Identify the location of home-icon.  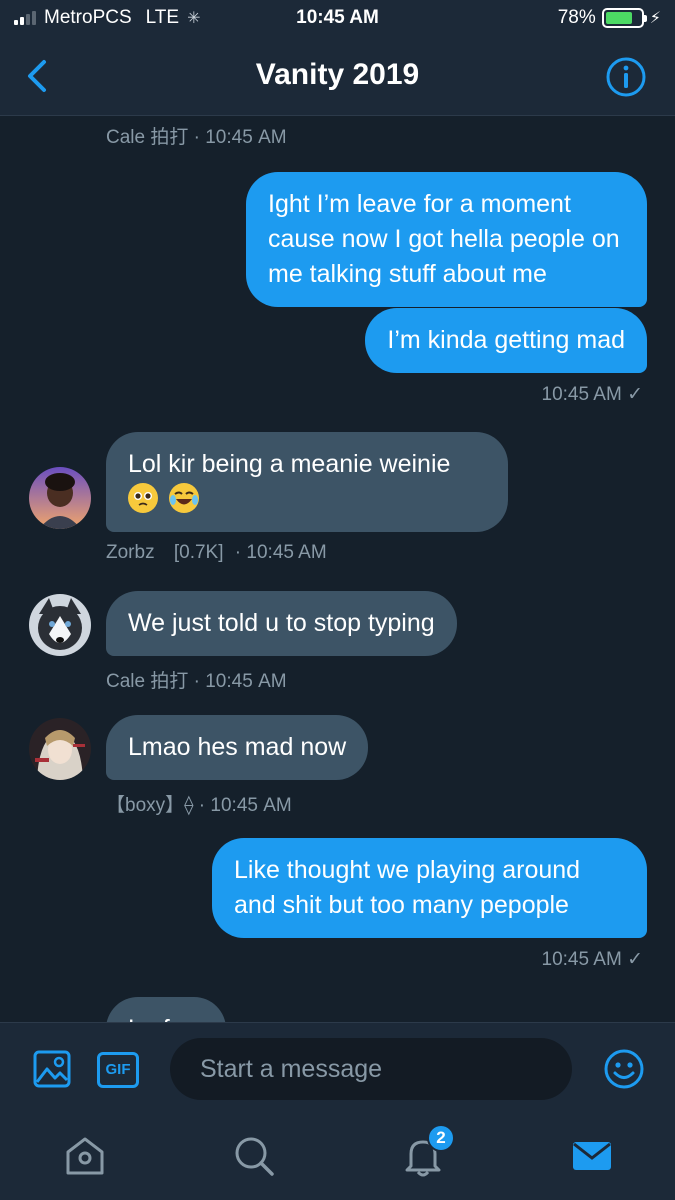
(85, 1156).